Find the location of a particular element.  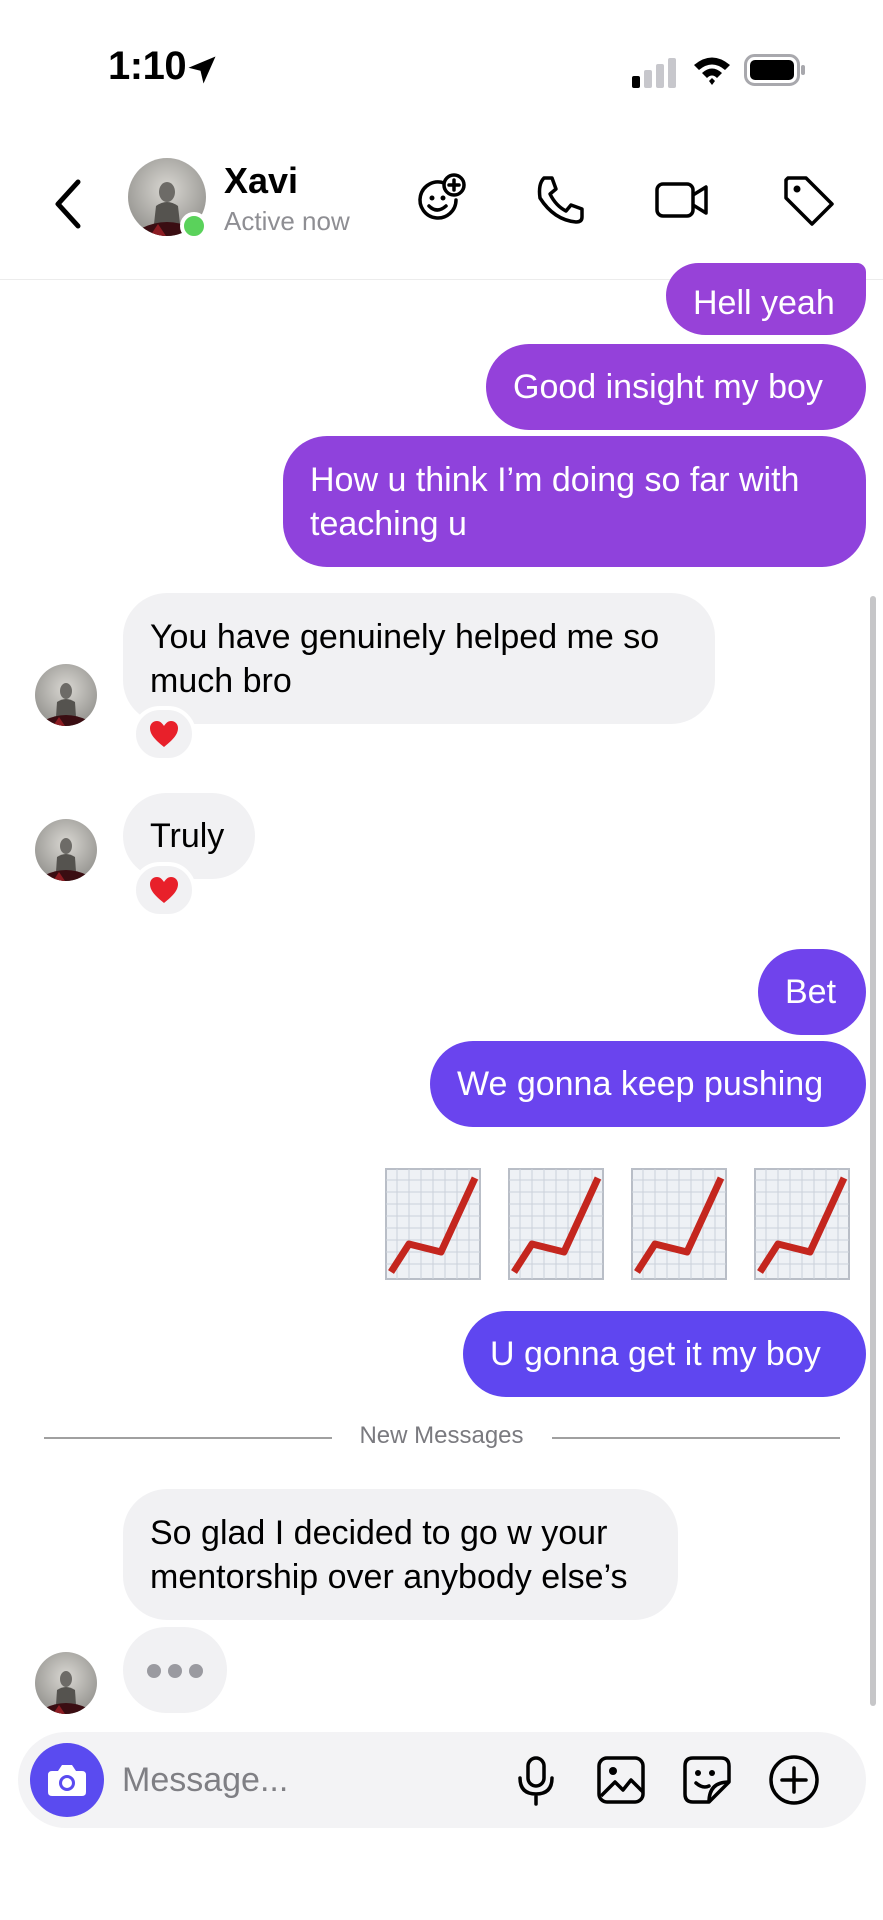

message-text-line: You have genuinely helped me so is located at coordinates (405, 636).